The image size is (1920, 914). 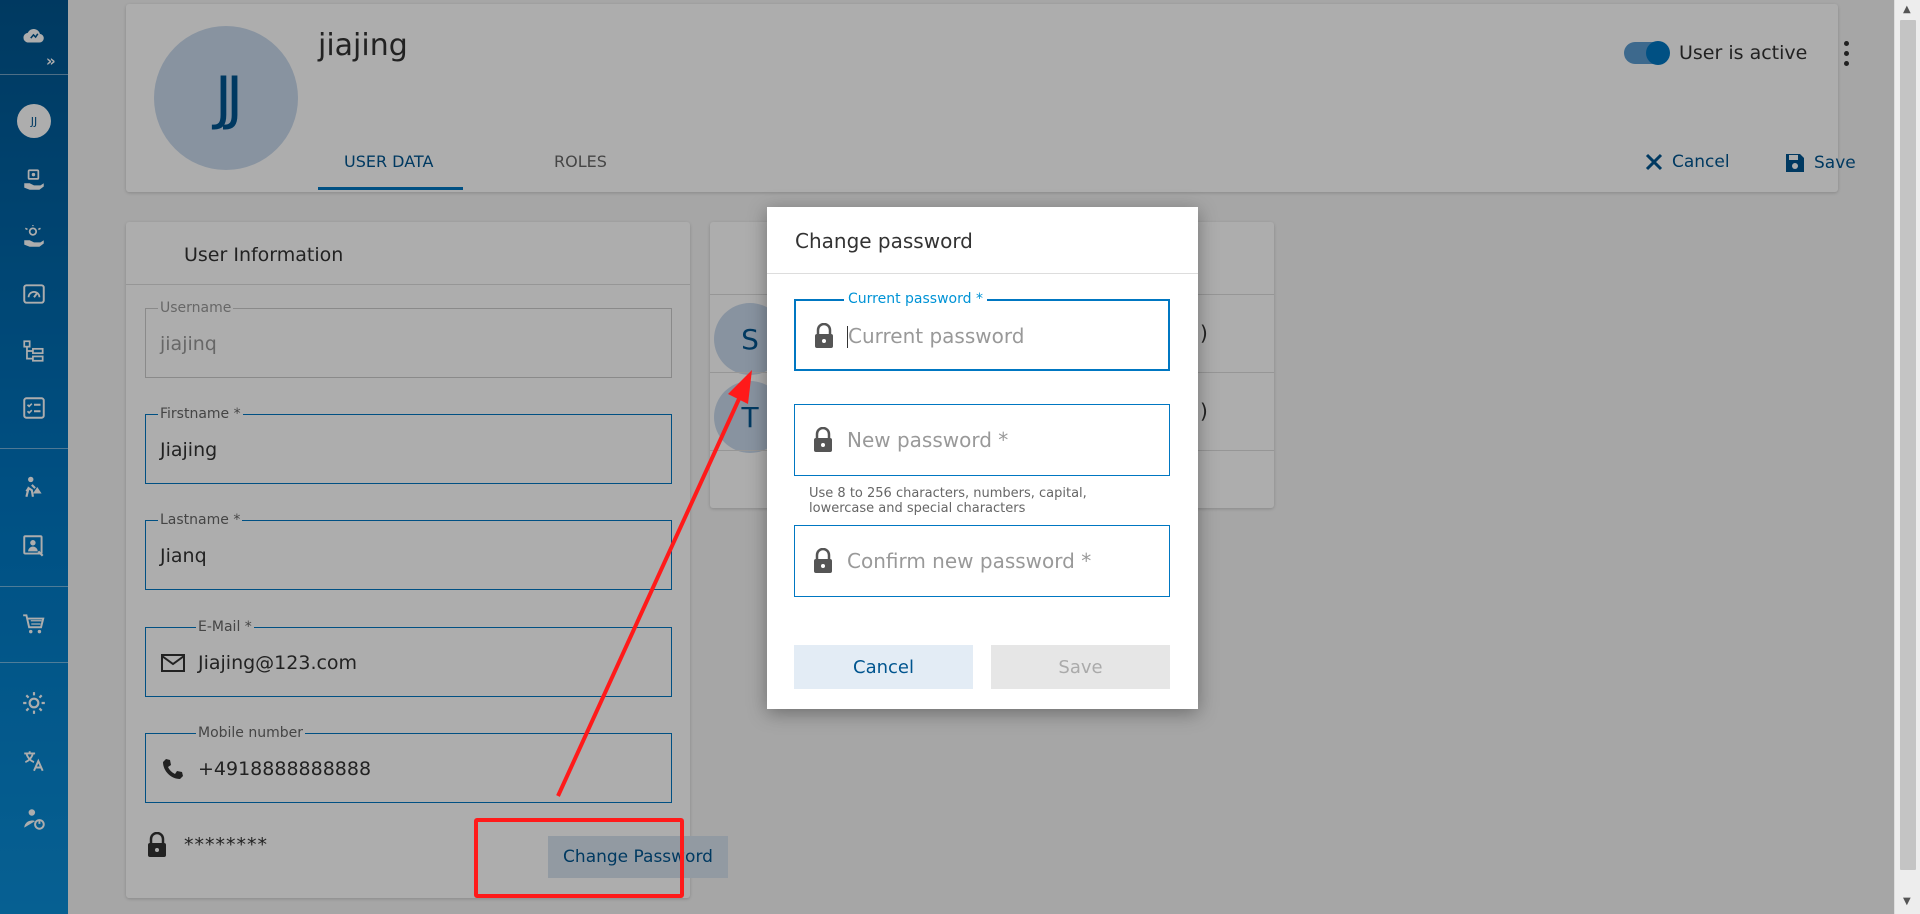 I want to click on divider, so click(x=982, y=273).